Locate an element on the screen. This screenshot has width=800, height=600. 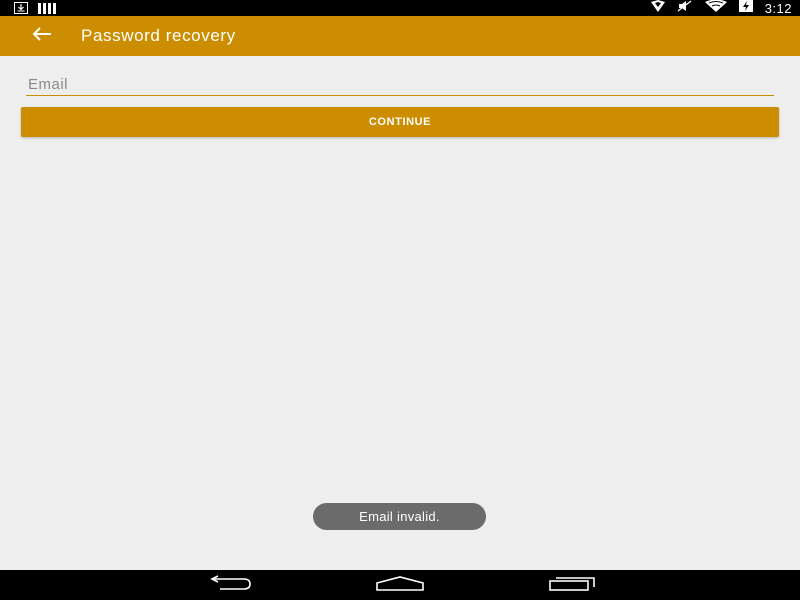
home-icon is located at coordinates (400, 585).